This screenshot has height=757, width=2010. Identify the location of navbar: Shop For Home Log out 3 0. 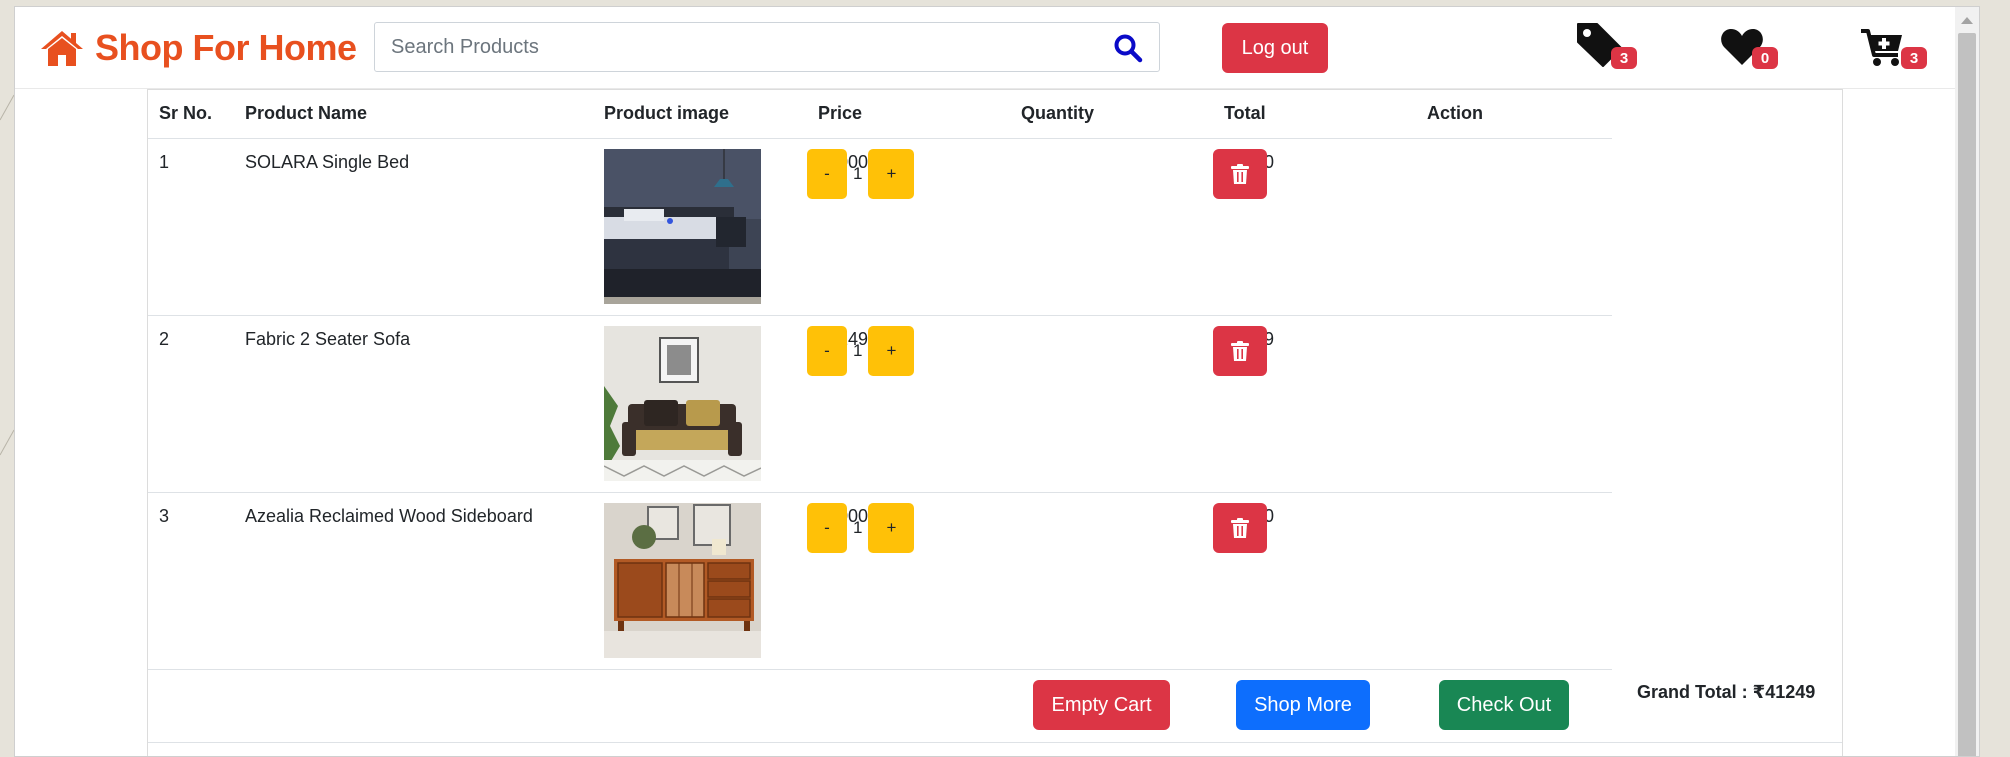
(997, 48).